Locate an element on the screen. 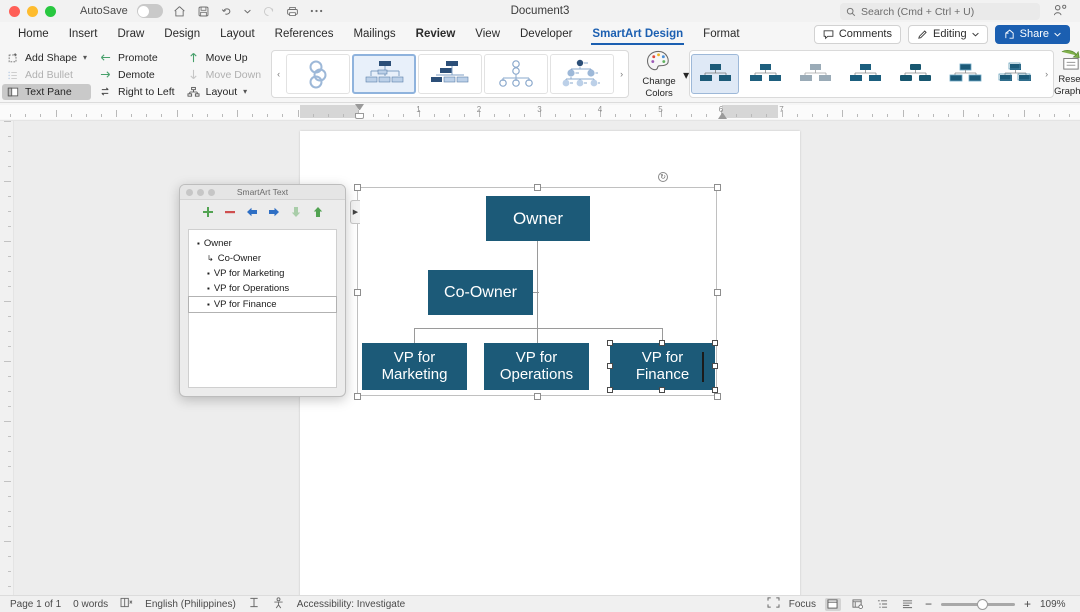 This screenshot has width=1080, height=612. horizontal-ruler: 1234567 is located at coordinates (540, 112).